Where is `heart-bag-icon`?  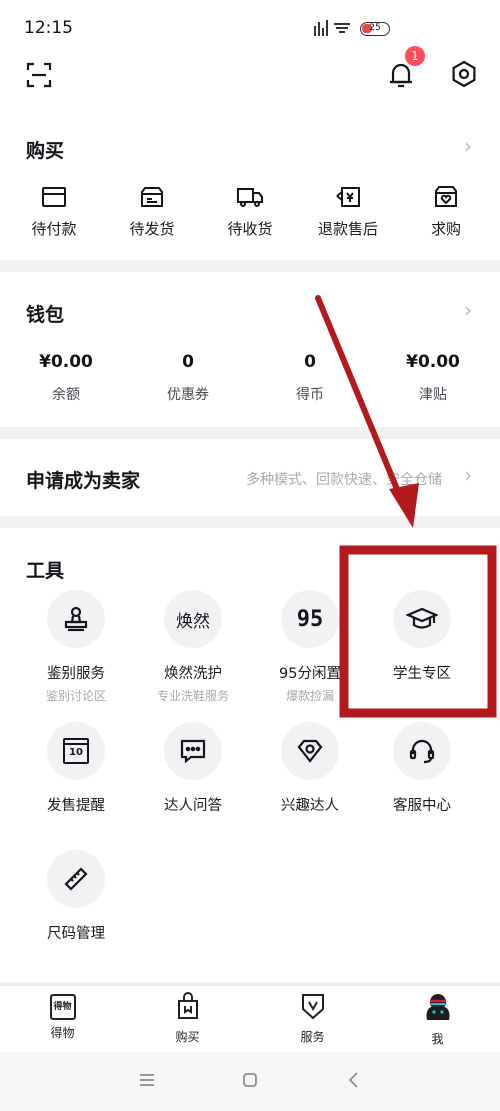 heart-bag-icon is located at coordinates (446, 196).